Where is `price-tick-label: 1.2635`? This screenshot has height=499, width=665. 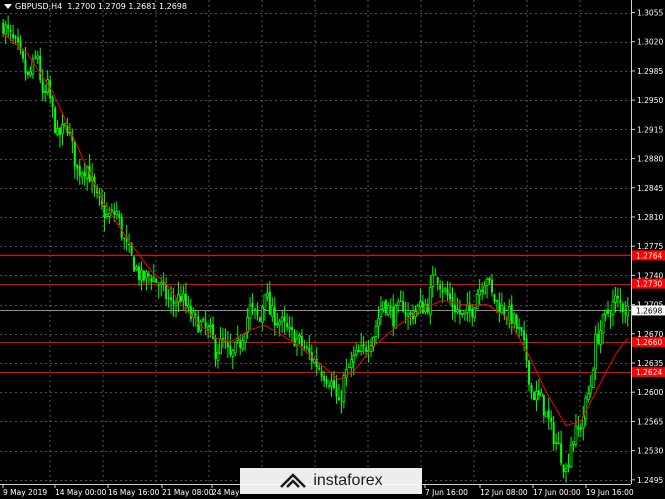
price-tick-label: 1.2635 is located at coordinates (650, 363).